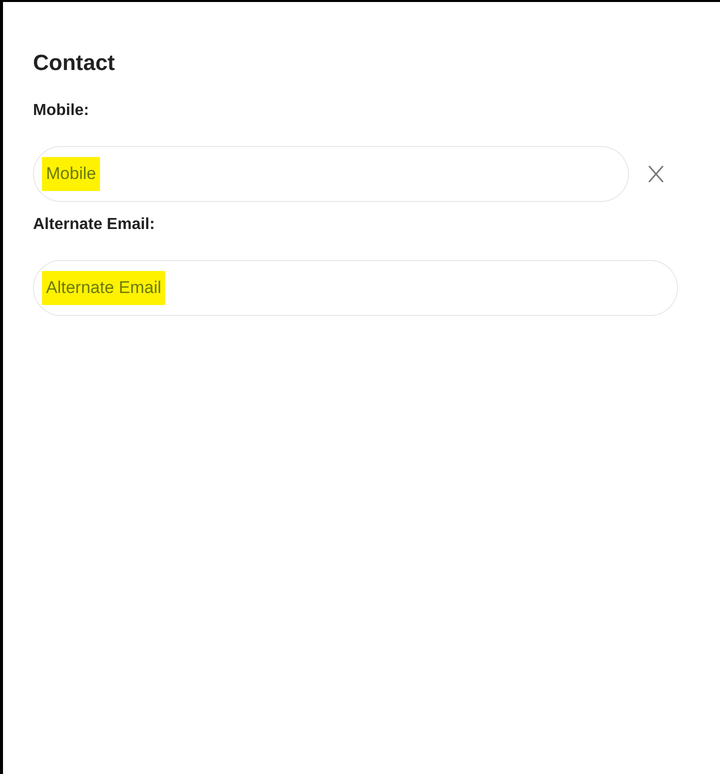  Describe the element at coordinates (71, 174) in the screenshot. I see `input-field: Mobile` at that location.